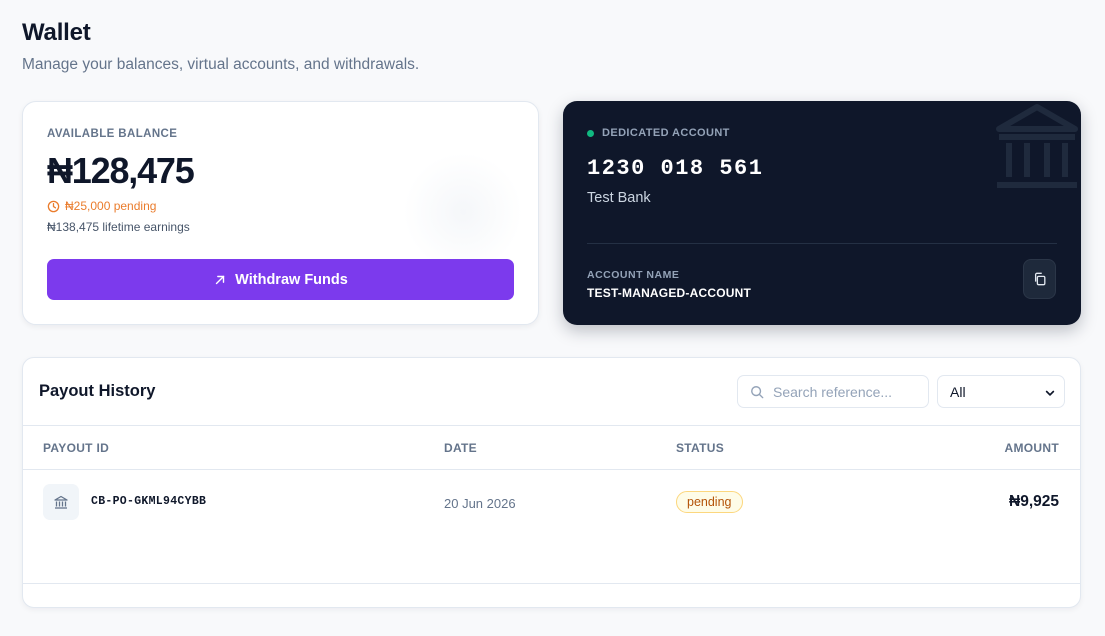 The image size is (1105, 636). Describe the element at coordinates (1034, 501) in the screenshot. I see `payout-amount: ₦9,925` at that location.